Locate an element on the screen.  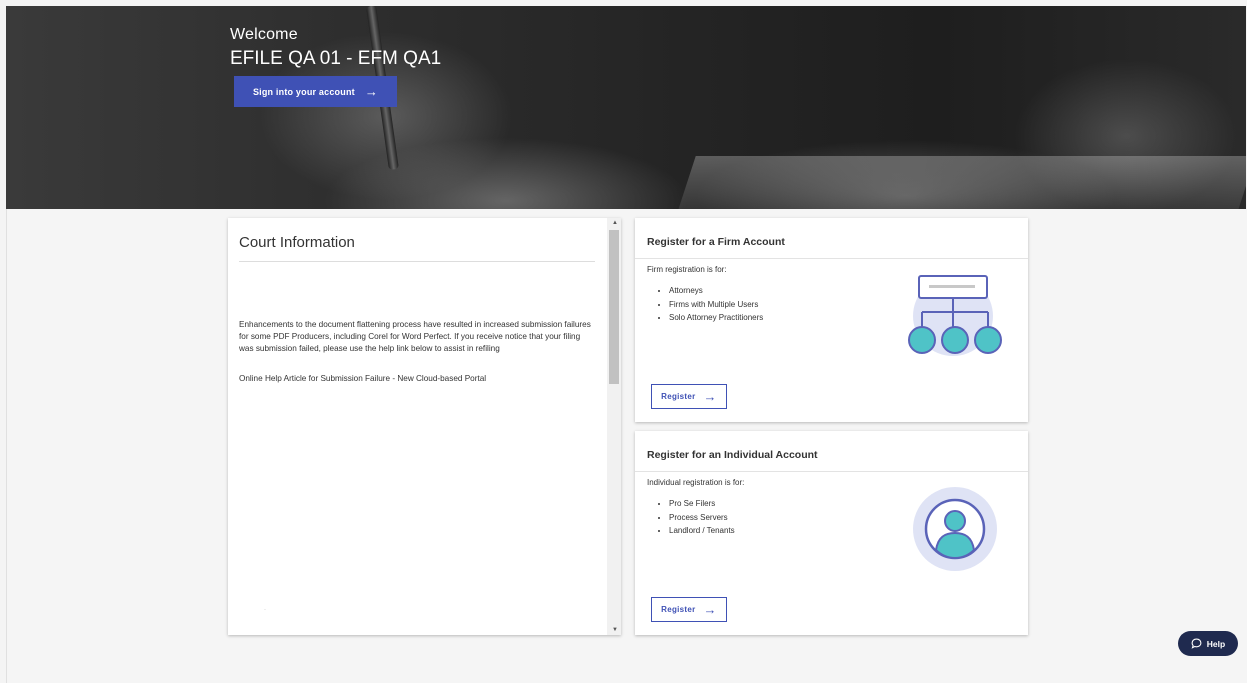
court-name-title: EFILE QA 01 - EFM QA1 is located at coordinates (336, 58).